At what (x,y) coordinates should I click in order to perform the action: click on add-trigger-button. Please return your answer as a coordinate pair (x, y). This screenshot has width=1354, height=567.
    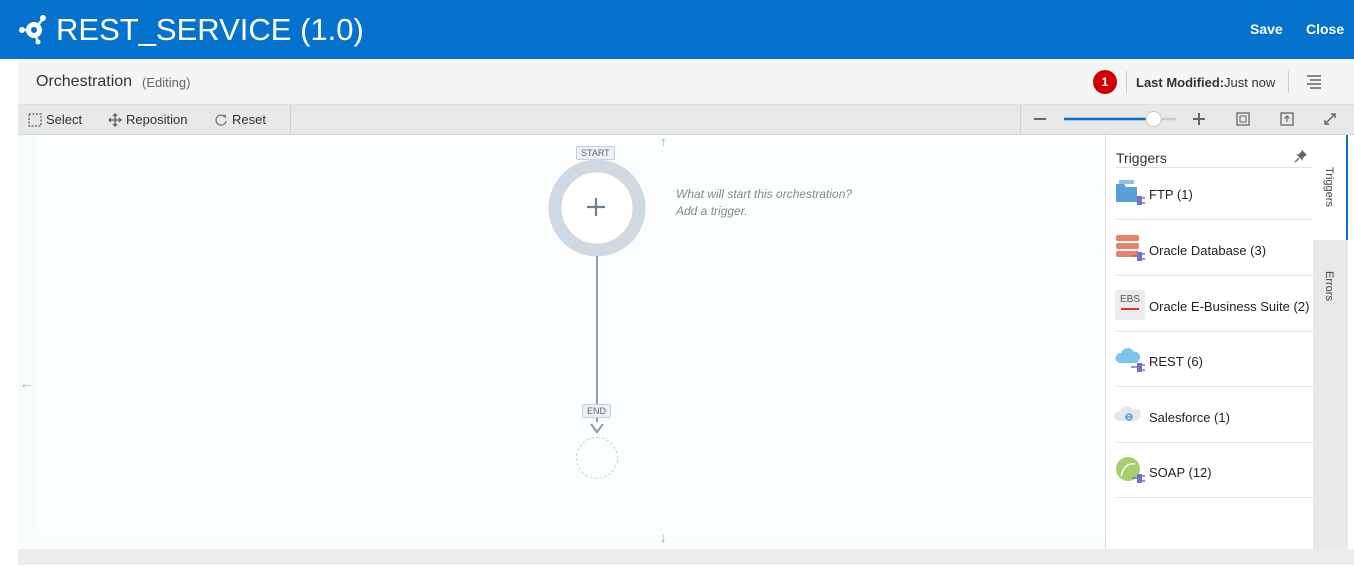
    Looking at the image, I should click on (597, 208).